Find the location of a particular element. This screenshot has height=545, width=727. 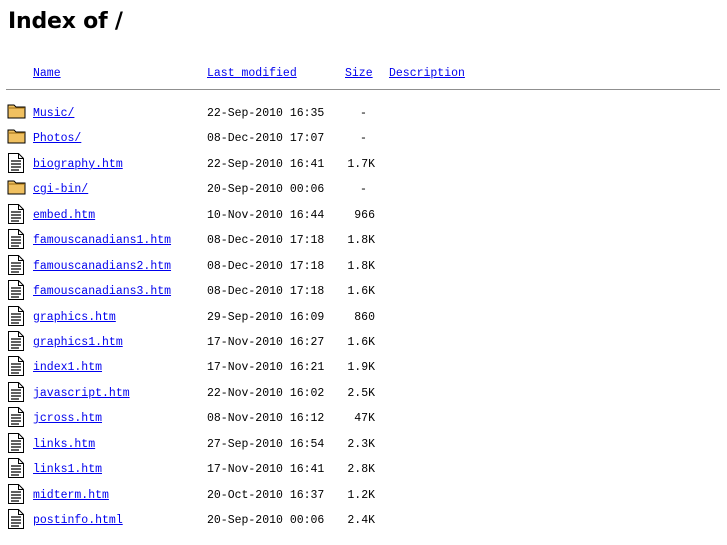

page-title: Index of / is located at coordinates (65, 21).